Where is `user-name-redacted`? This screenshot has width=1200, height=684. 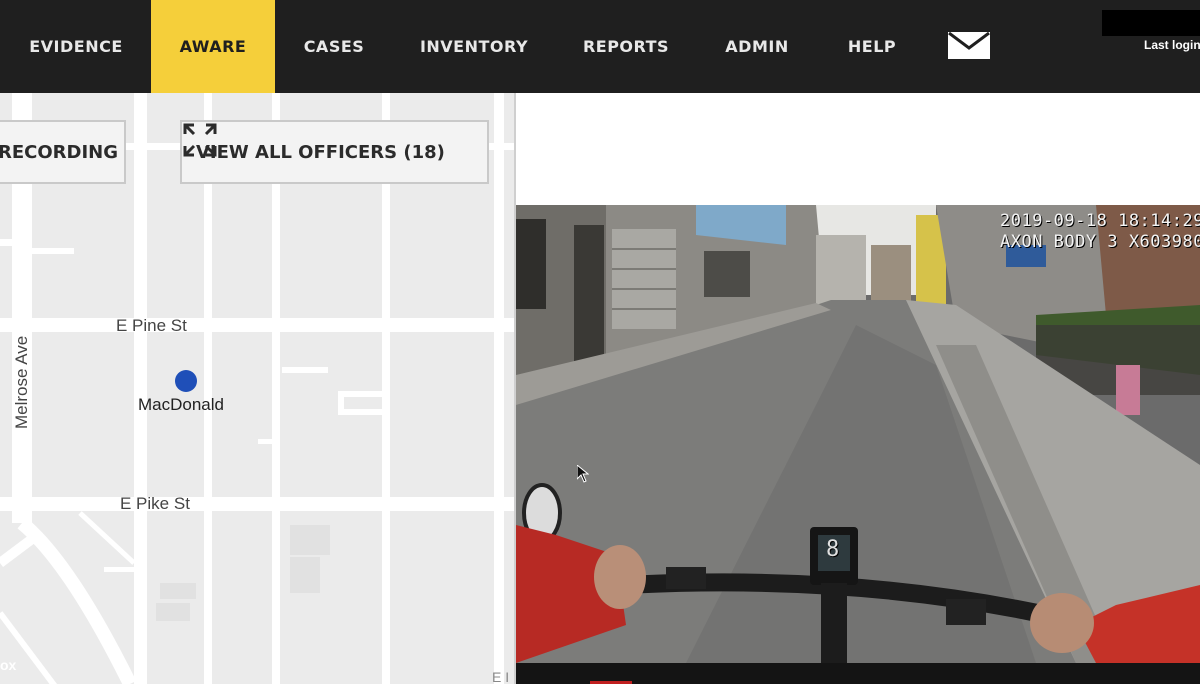
user-name-redacted is located at coordinates (1151, 23).